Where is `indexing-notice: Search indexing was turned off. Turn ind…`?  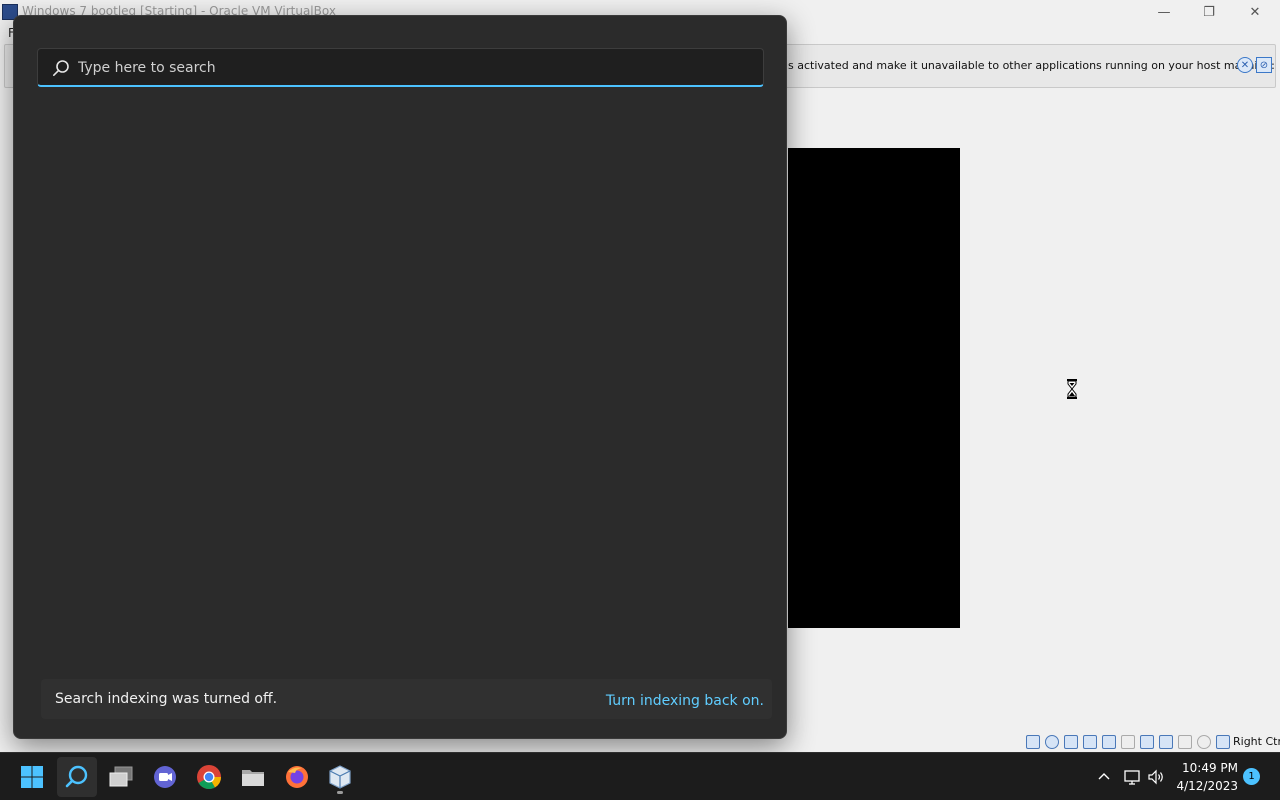
indexing-notice: Search indexing was turned off. Turn ind… is located at coordinates (406, 699).